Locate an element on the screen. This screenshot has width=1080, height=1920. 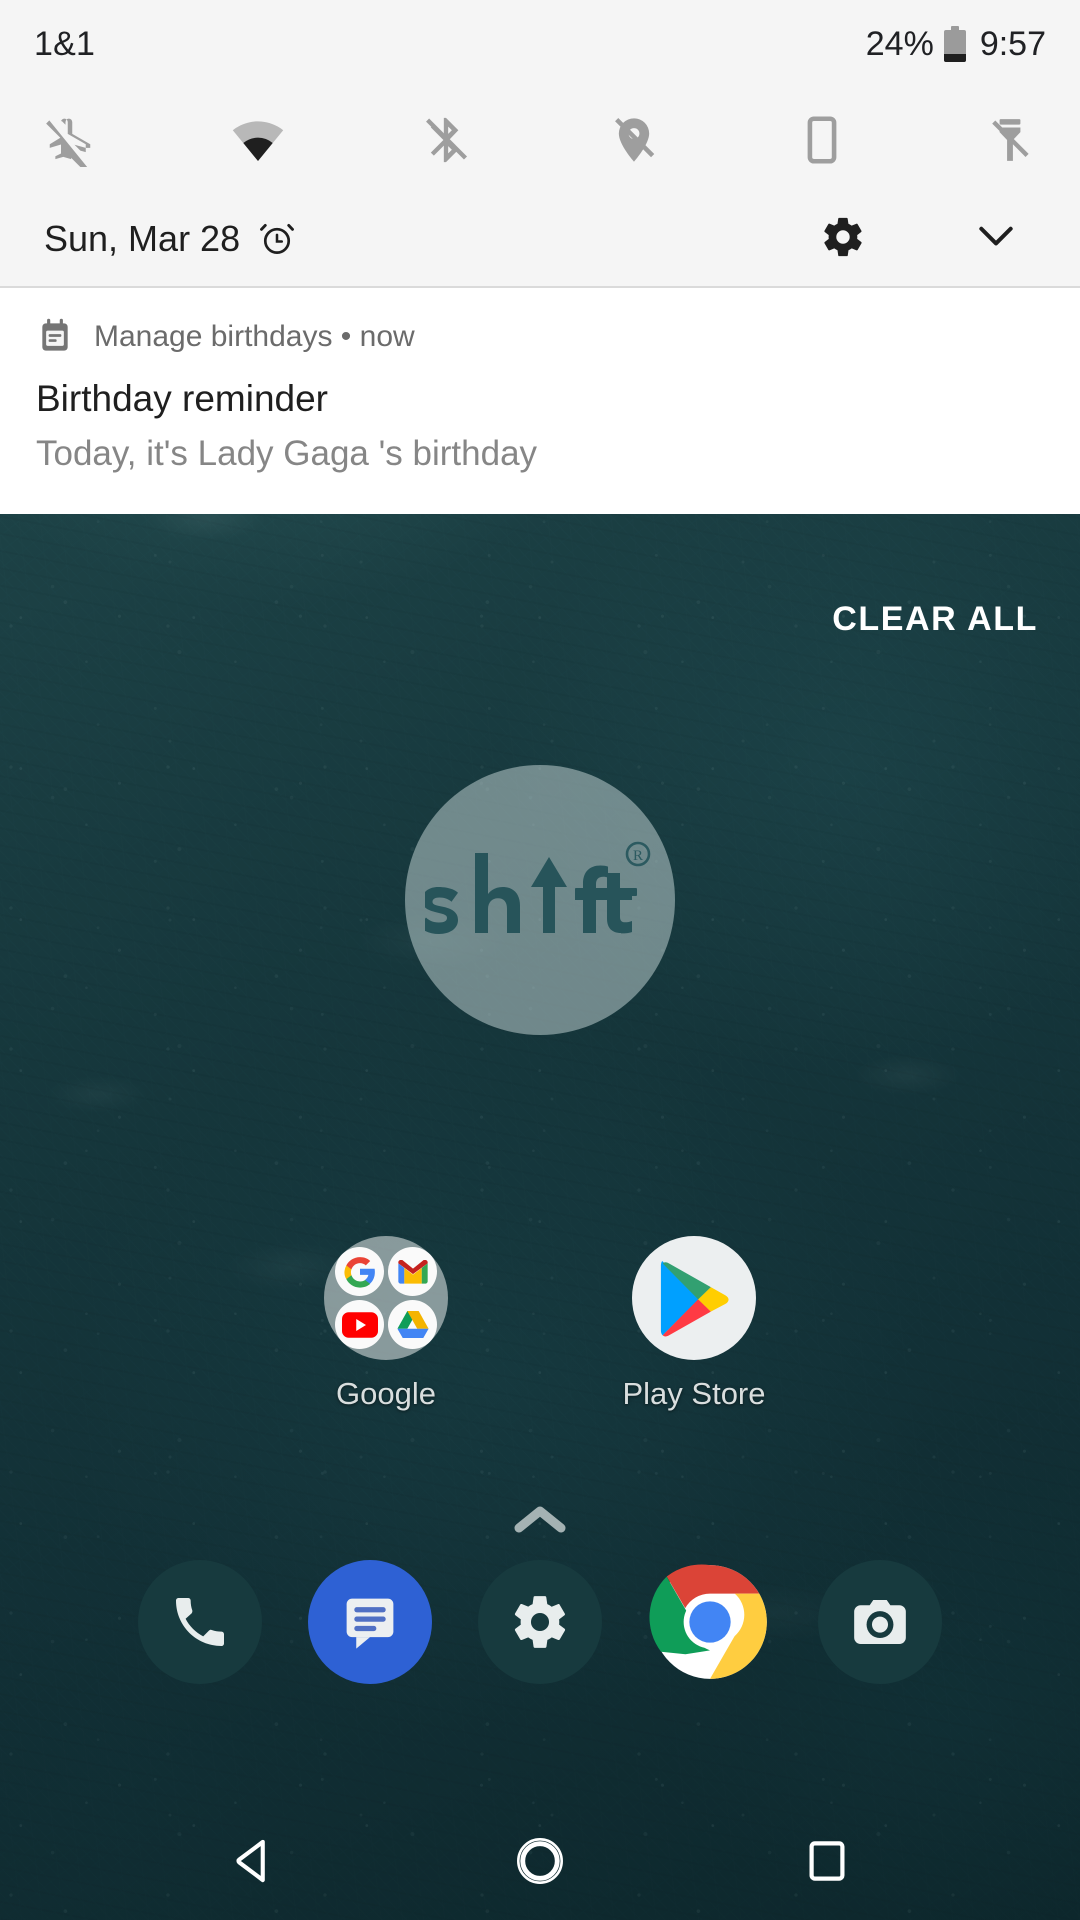
footer-actions is located at coordinates (930, 239).